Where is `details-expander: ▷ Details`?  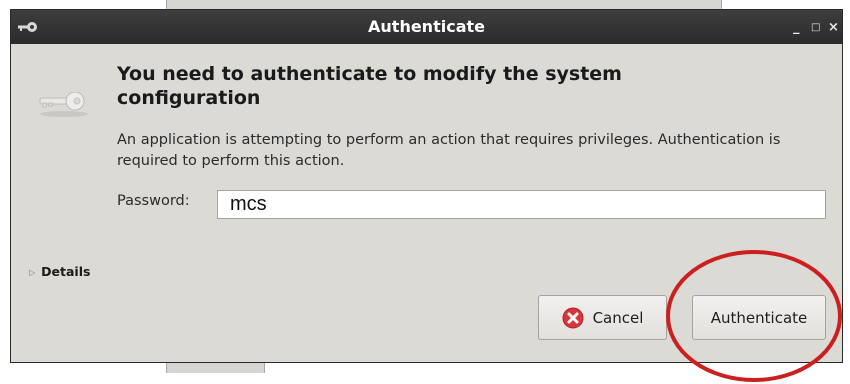 details-expander: ▷ Details is located at coordinates (59, 271).